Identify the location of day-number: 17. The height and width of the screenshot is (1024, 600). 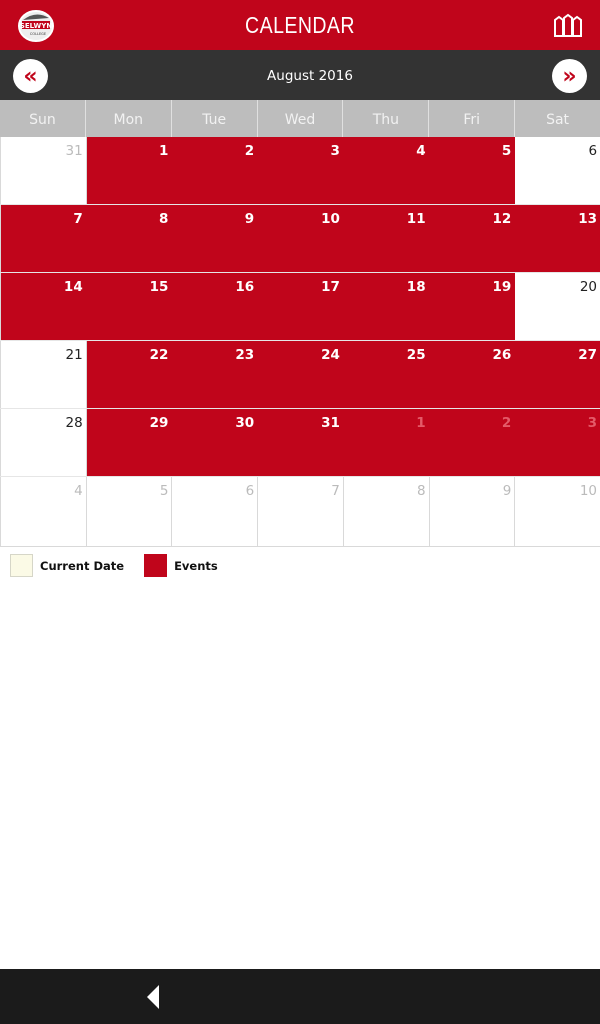
(330, 287).